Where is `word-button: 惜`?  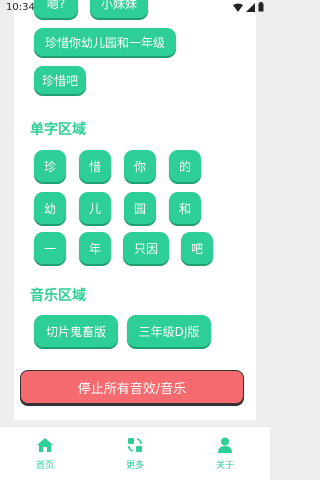
word-button: 惜 is located at coordinates (95, 166).